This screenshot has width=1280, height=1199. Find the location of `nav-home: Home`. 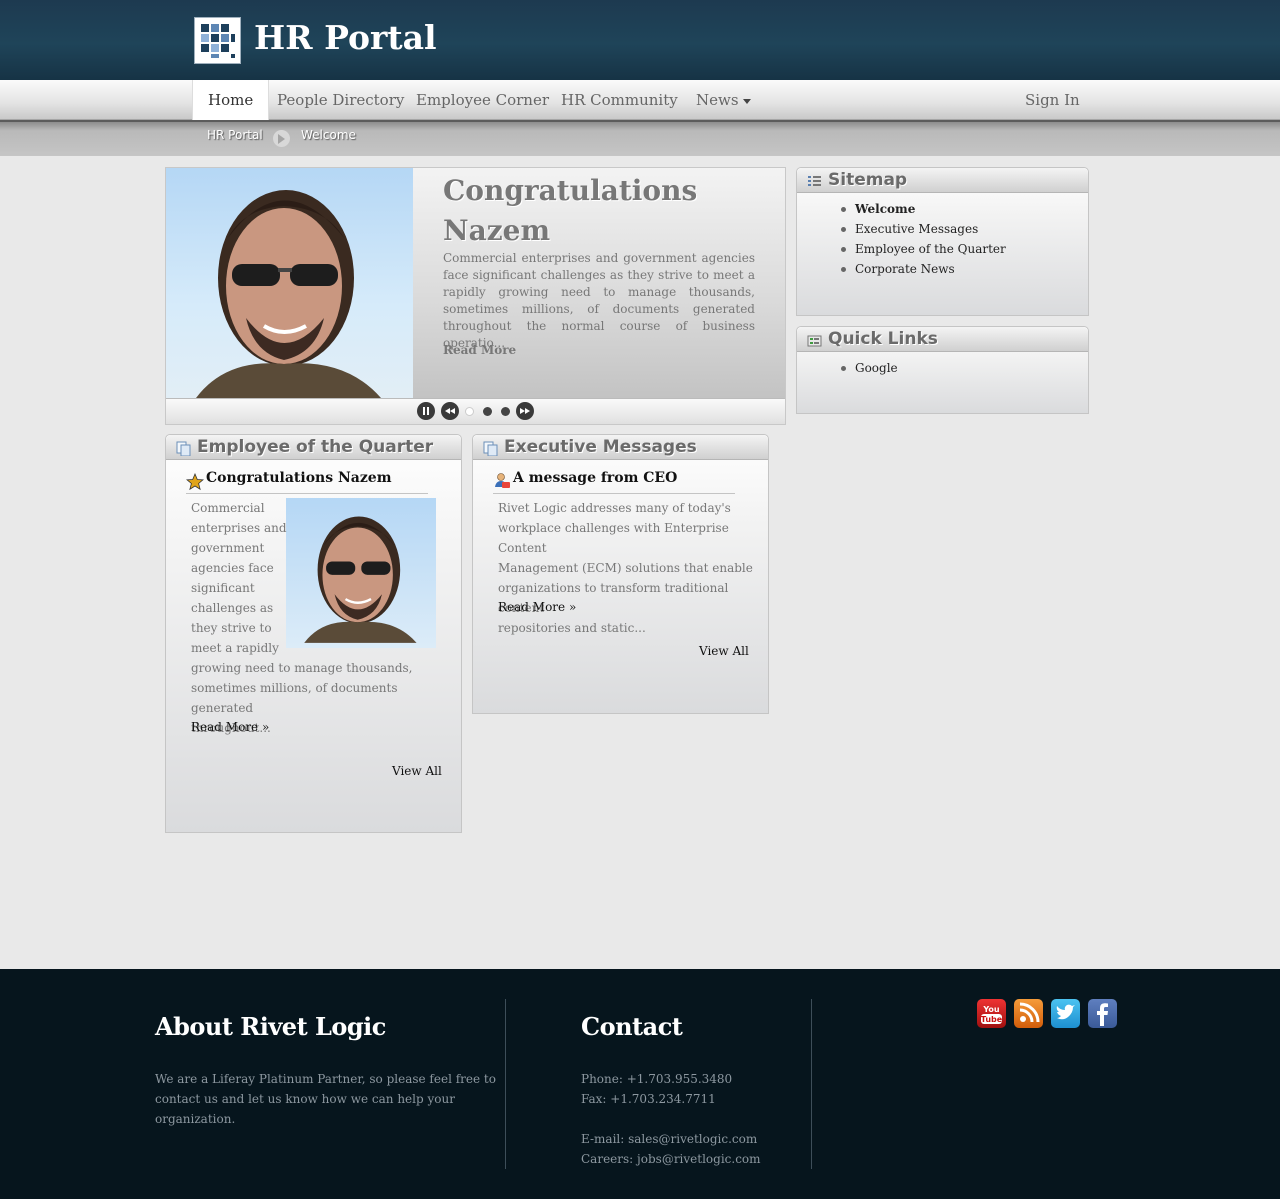

nav-home: Home is located at coordinates (231, 100).